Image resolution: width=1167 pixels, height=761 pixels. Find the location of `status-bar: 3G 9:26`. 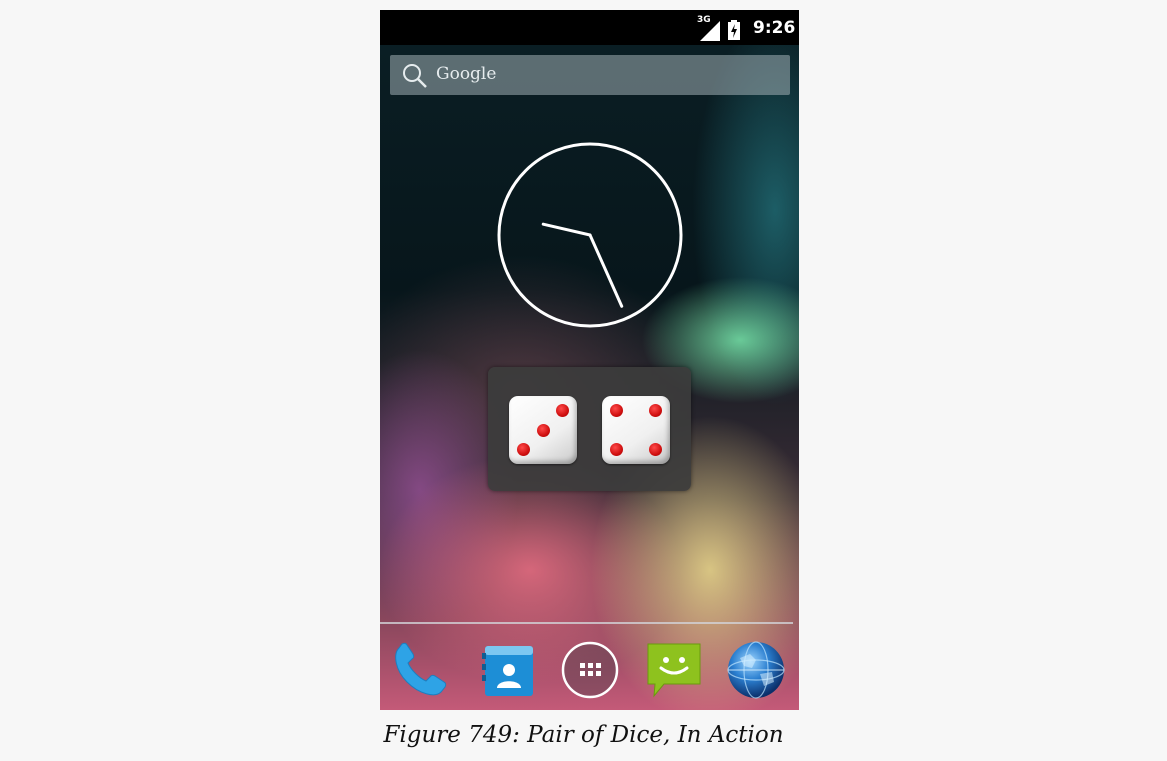

status-bar: 3G 9:26 is located at coordinates (589, 27).